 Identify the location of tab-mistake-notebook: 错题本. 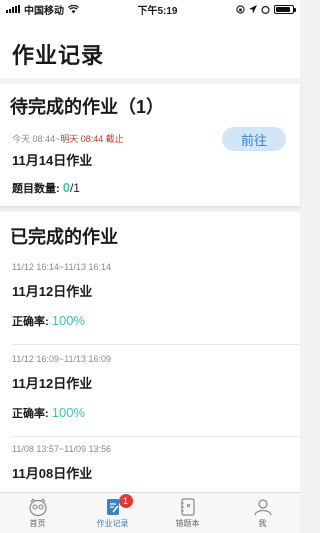
(187, 513).